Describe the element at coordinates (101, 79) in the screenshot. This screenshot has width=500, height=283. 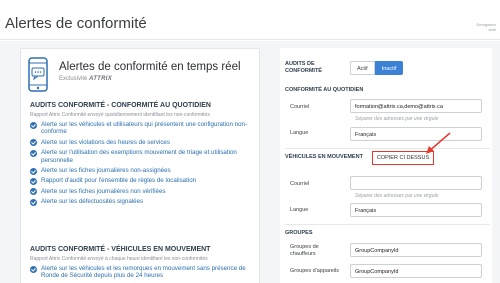
I see `brand-logo: ATTRIX` at that location.